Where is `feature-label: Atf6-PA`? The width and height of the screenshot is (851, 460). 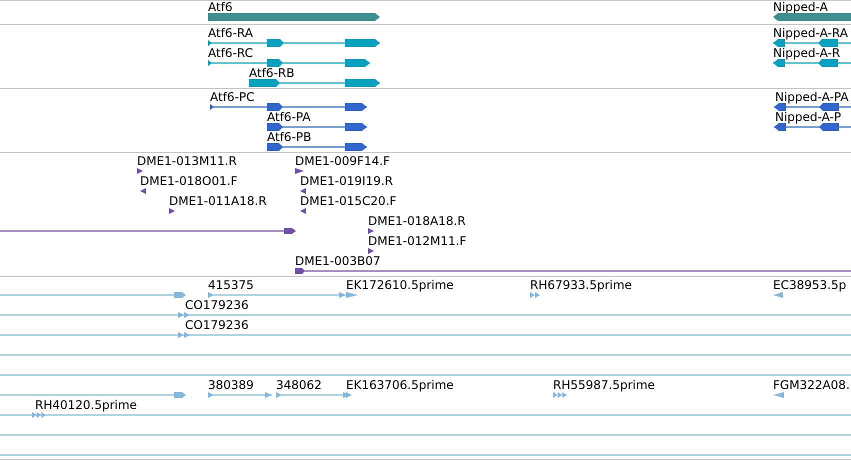 feature-label: Atf6-PA is located at coordinates (289, 117).